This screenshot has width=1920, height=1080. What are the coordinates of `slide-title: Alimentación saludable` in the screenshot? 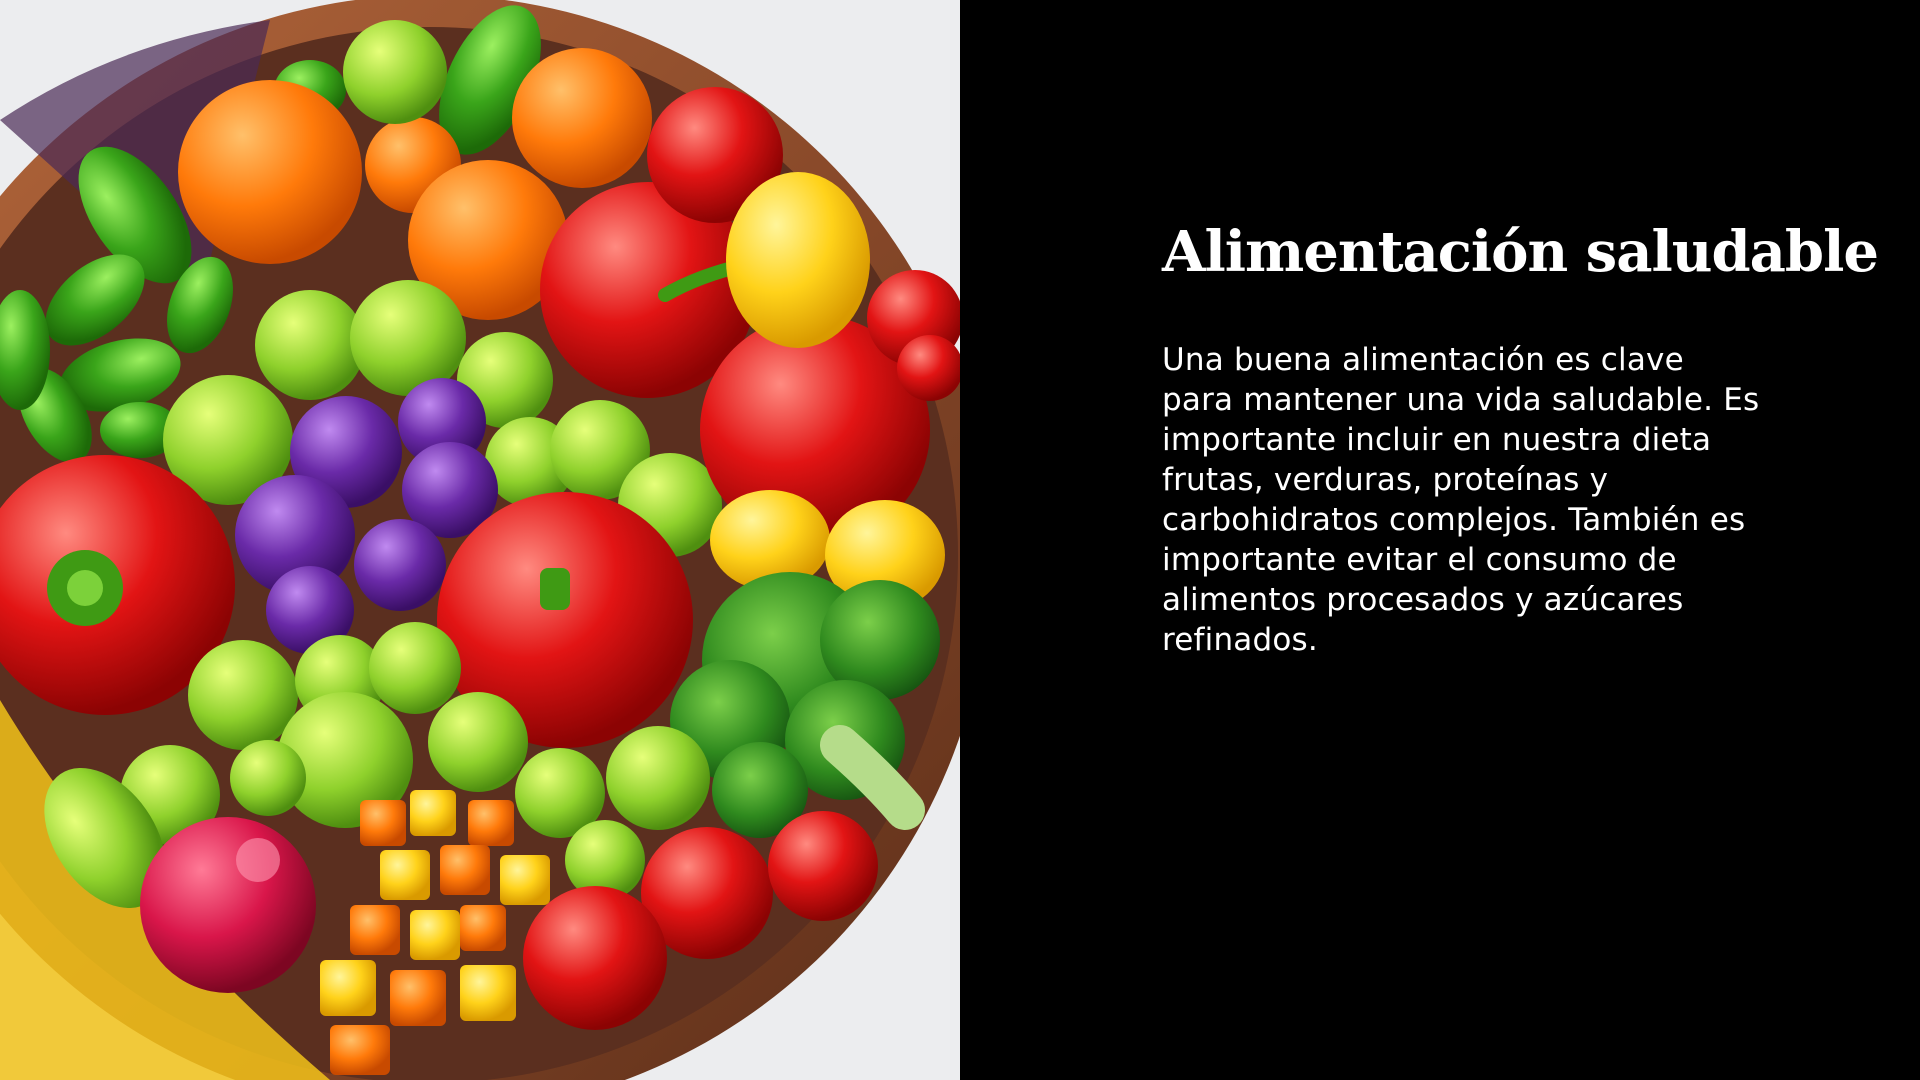 It's located at (1520, 252).